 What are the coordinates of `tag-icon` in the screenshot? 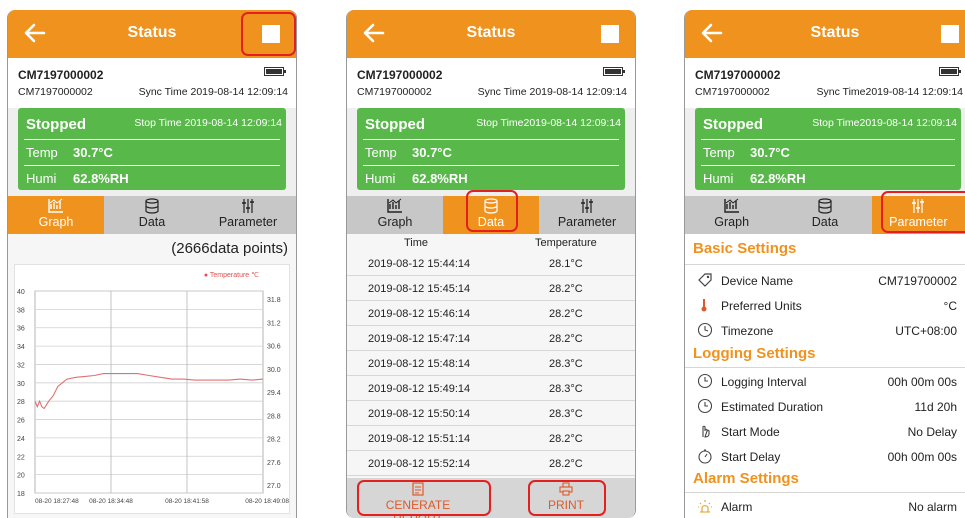 It's located at (705, 280).